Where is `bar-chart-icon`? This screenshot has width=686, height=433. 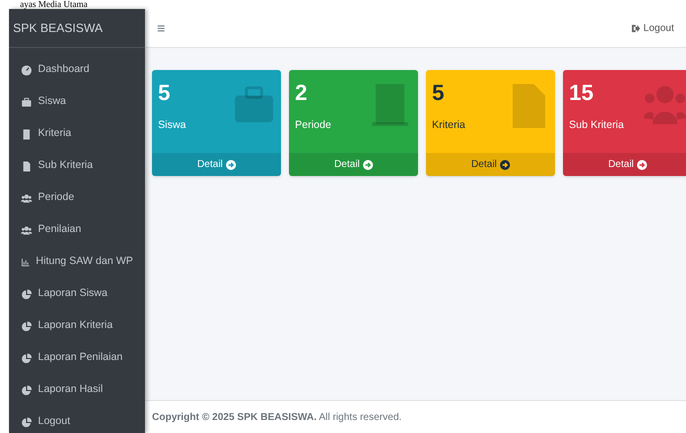
bar-chart-icon is located at coordinates (25, 262).